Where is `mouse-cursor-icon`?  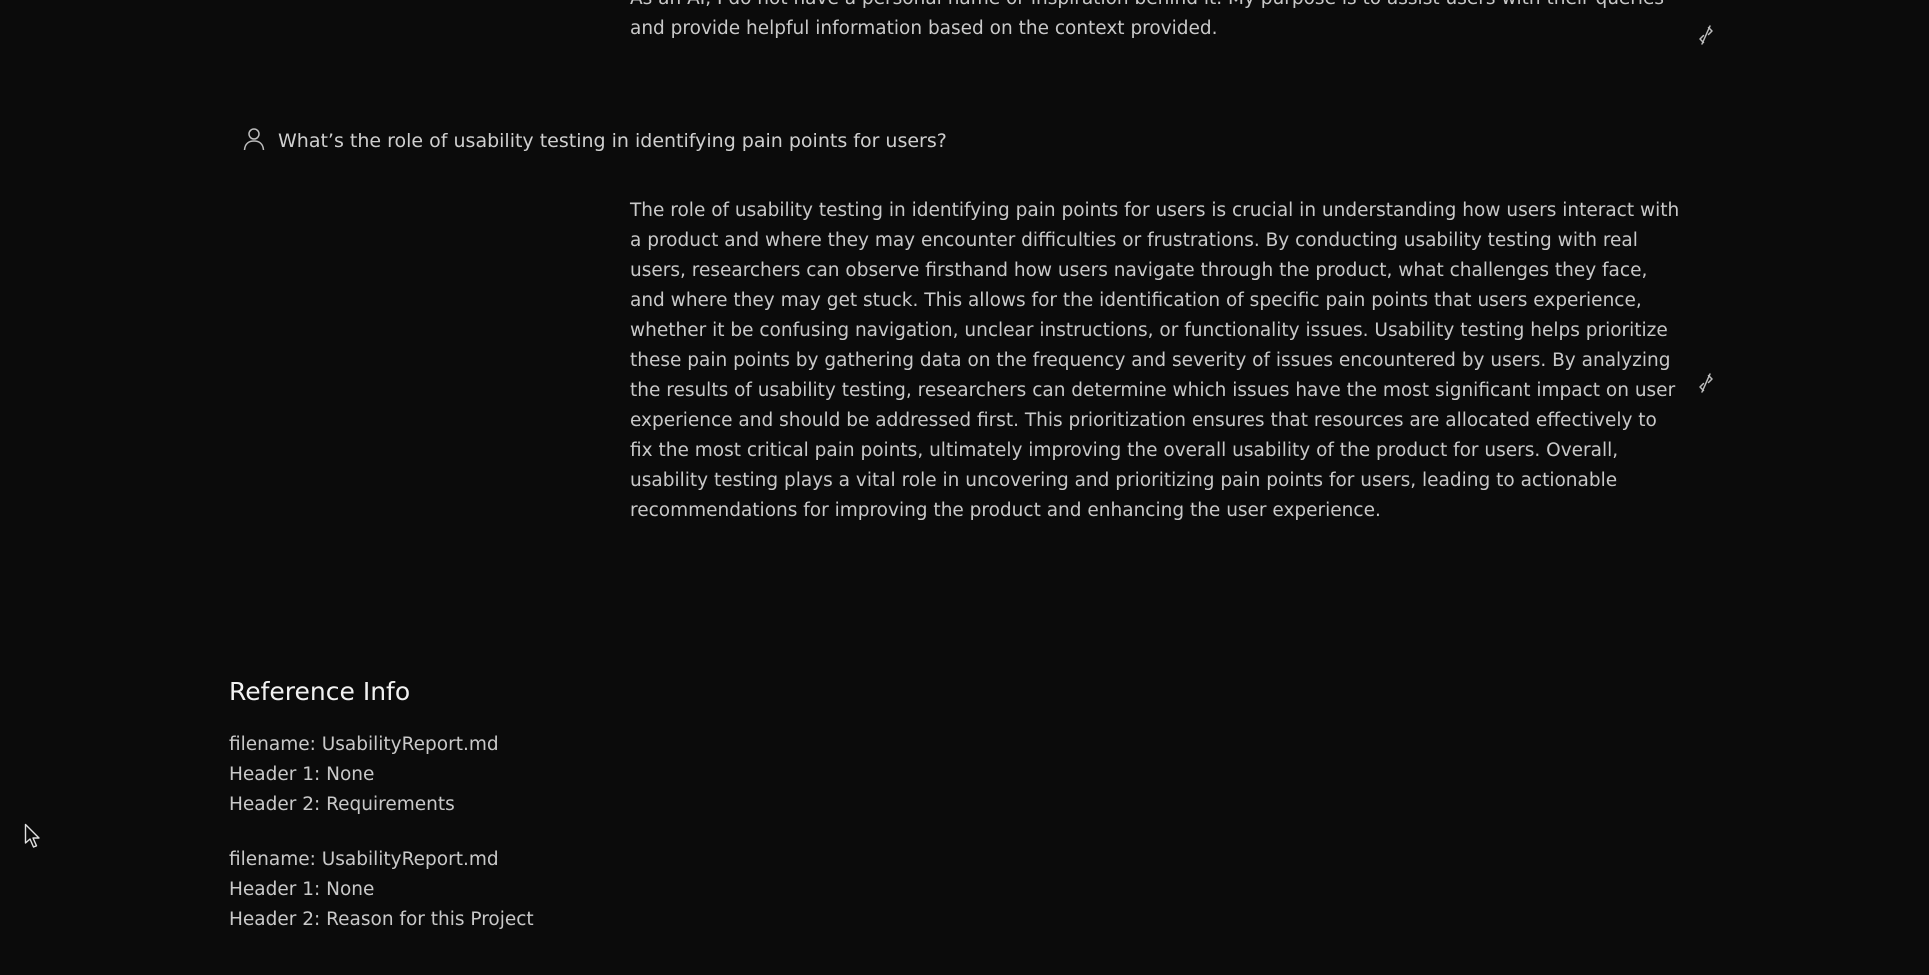
mouse-cursor-icon is located at coordinates (33, 836).